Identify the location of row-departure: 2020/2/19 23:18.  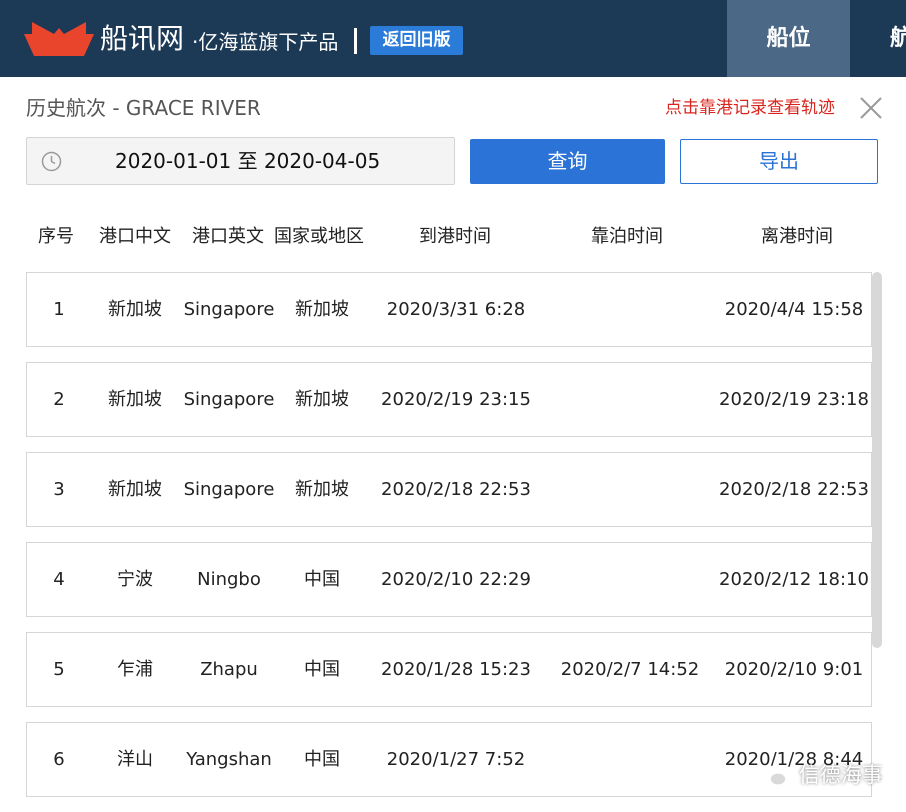
(794, 399).